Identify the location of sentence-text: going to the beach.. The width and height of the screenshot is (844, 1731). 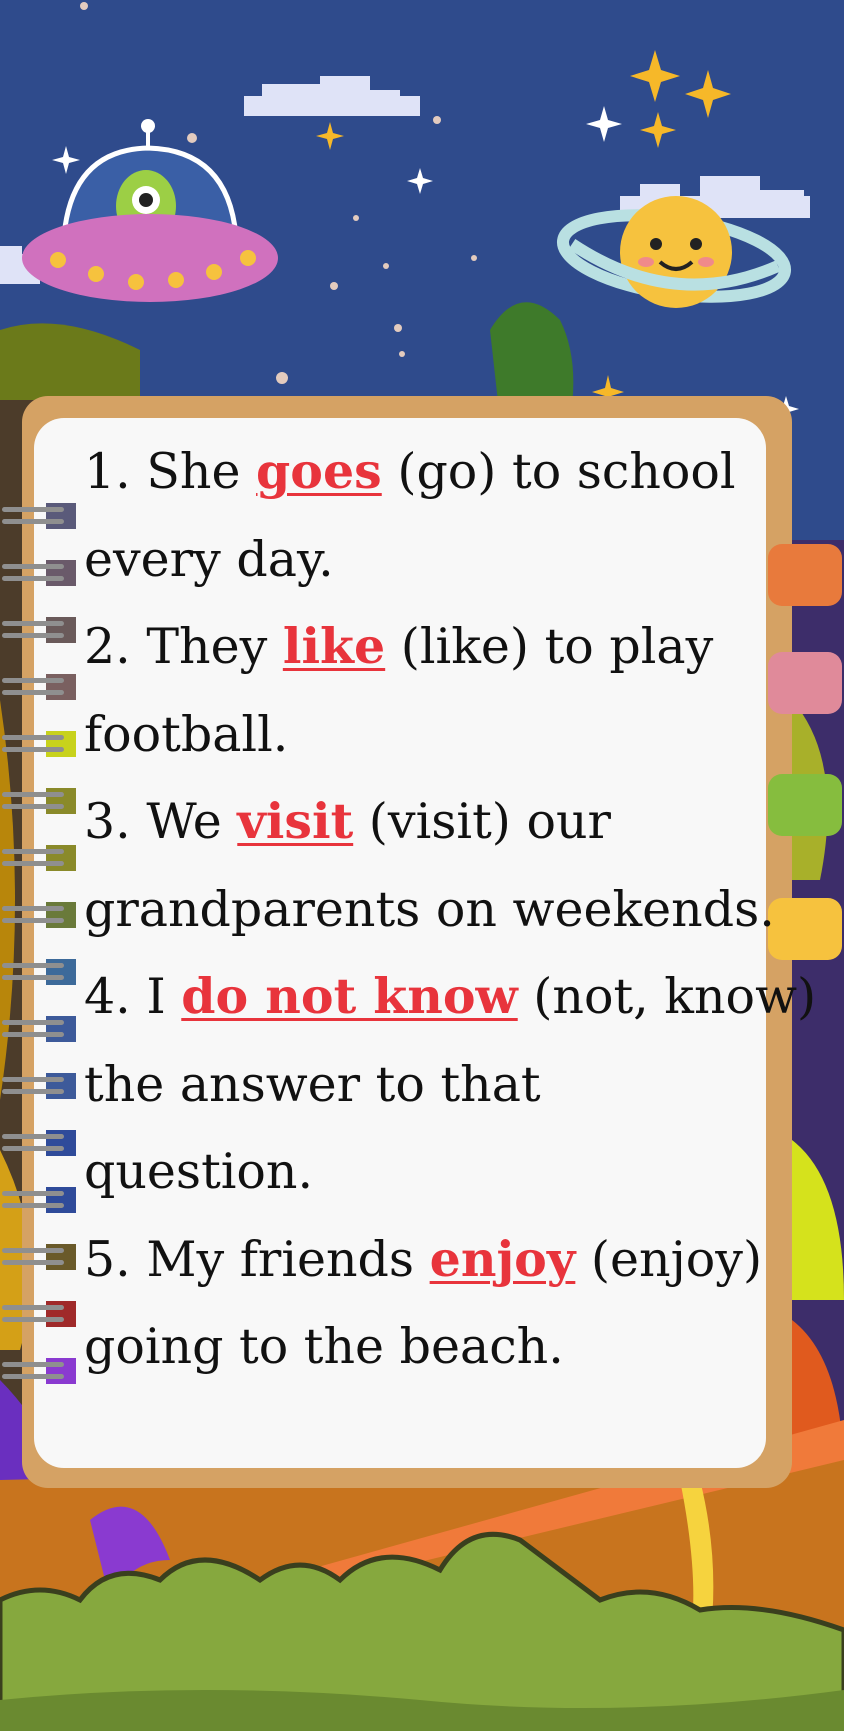
(324, 1346).